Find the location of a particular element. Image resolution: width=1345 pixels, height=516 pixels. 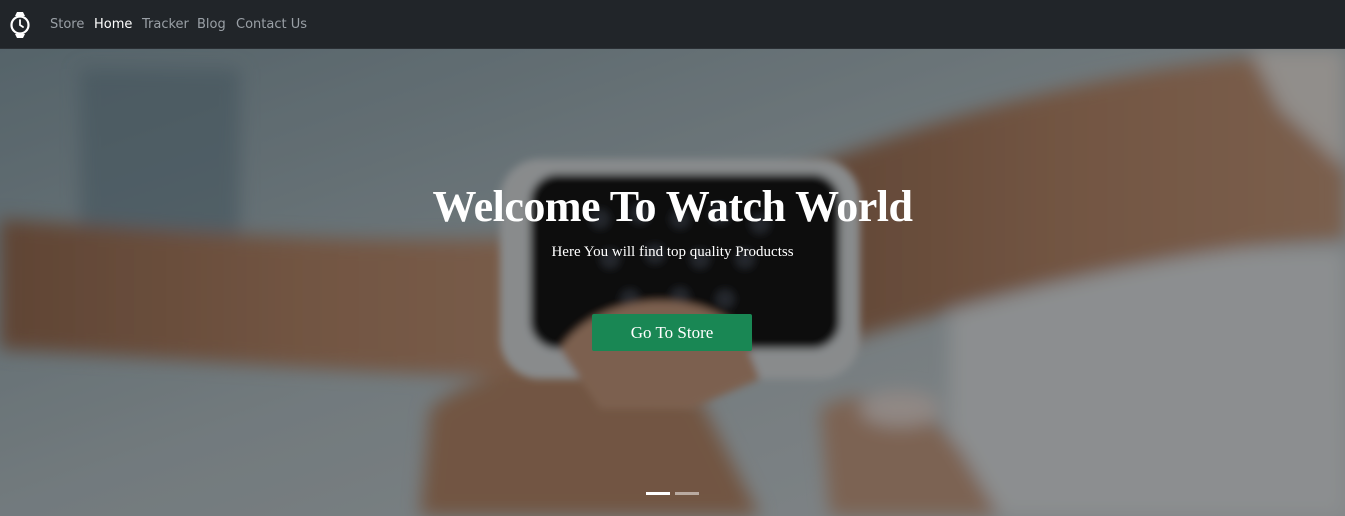

nav-link-tracker: Tracker is located at coordinates (165, 25).